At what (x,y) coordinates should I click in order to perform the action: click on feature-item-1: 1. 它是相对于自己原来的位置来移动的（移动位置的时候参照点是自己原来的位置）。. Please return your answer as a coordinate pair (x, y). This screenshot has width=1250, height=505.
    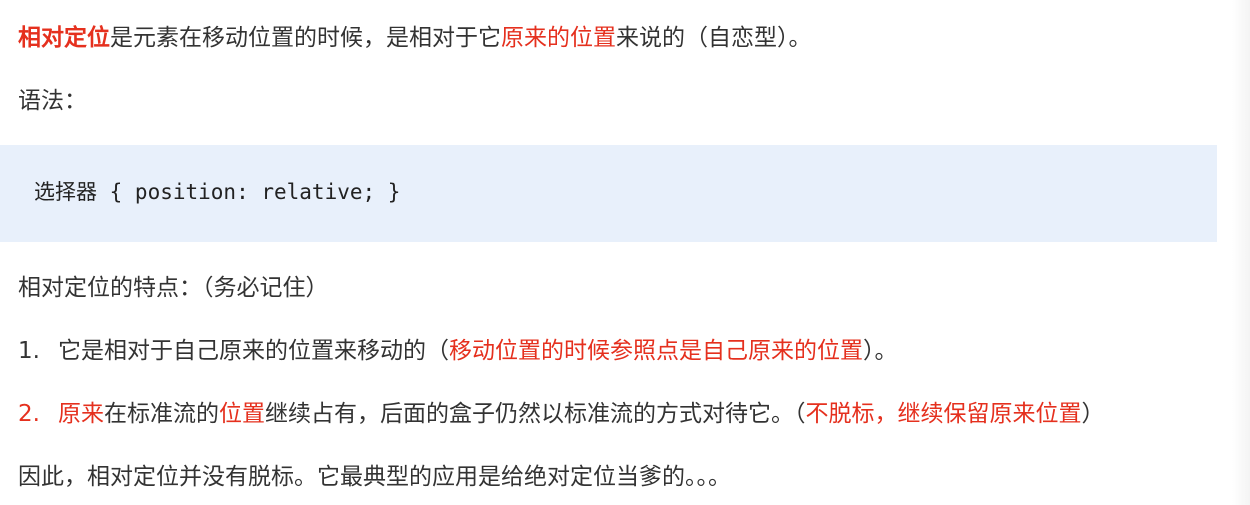
    Looking at the image, I should click on (458, 351).